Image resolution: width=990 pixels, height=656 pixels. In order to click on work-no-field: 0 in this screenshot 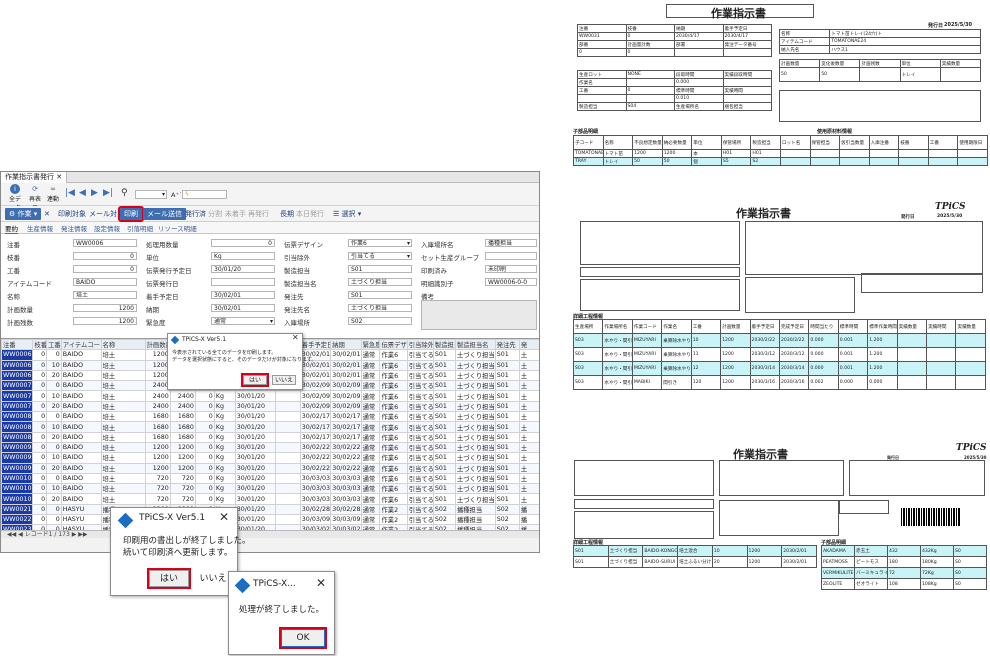, I will do `click(105, 269)`.